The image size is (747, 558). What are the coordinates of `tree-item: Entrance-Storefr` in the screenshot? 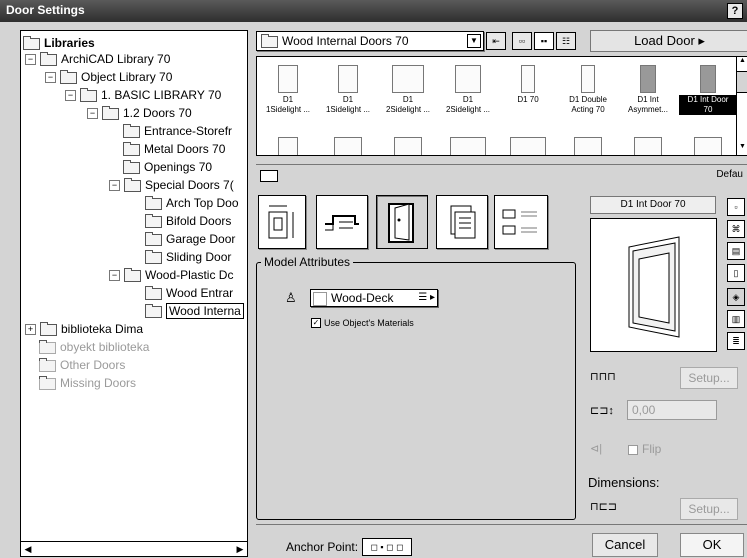 It's located at (177, 131).